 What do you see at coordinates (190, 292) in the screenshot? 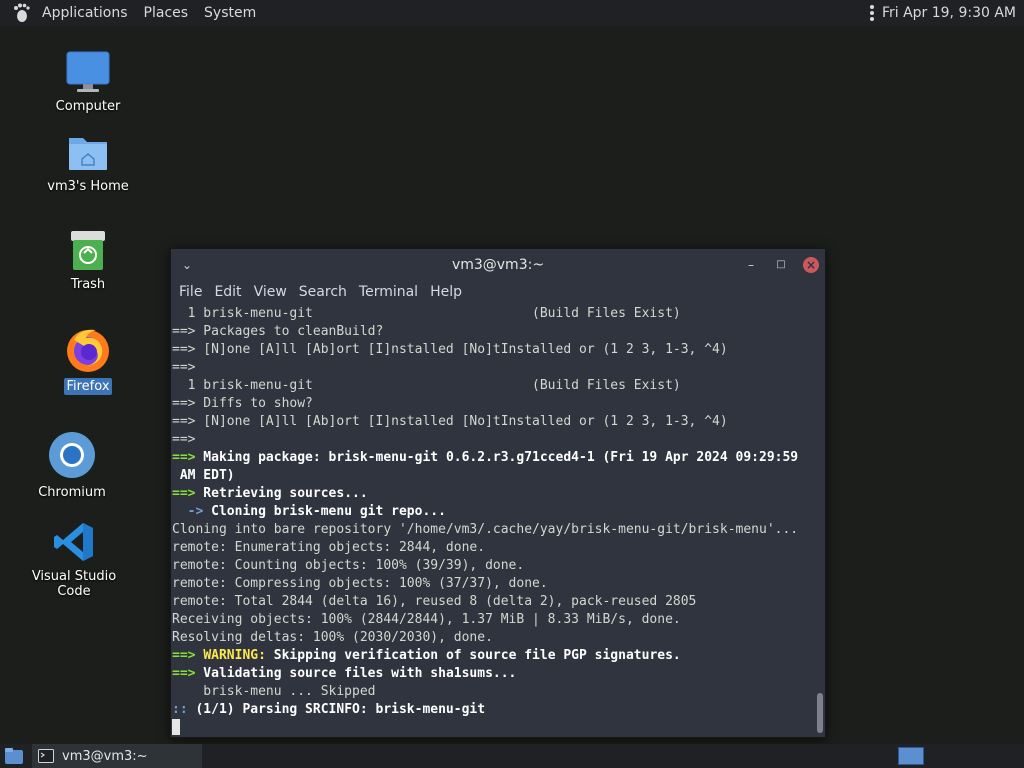
I see `menu-file: File` at bounding box center [190, 292].